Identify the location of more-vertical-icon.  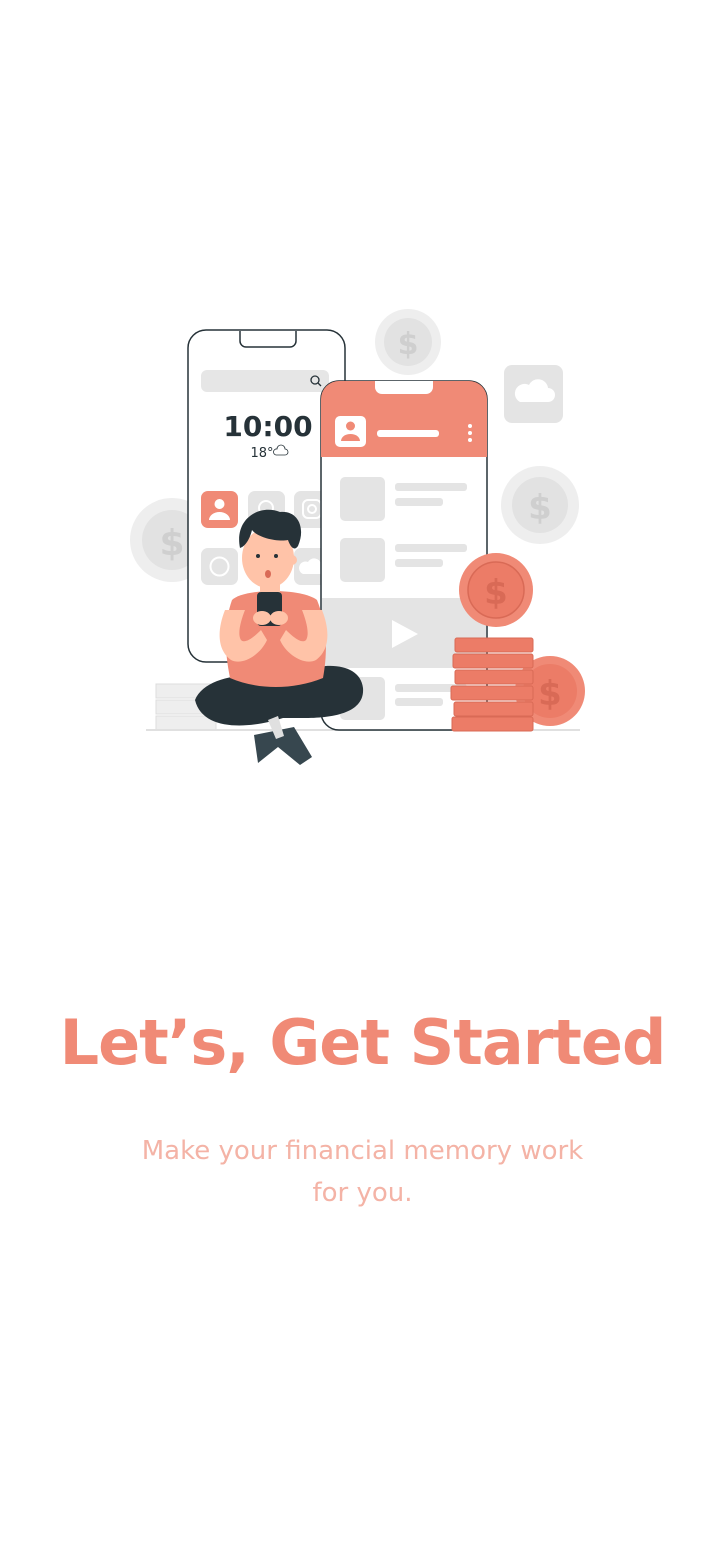
(470, 433).